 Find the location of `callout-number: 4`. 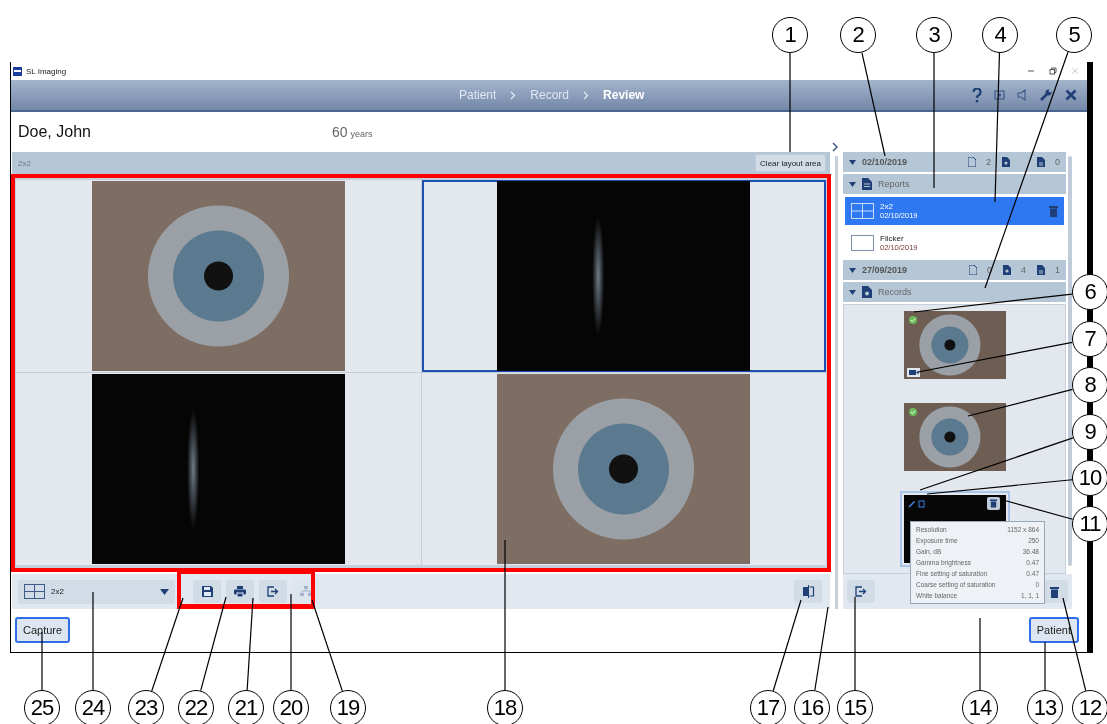

callout-number: 4 is located at coordinates (1000, 35).